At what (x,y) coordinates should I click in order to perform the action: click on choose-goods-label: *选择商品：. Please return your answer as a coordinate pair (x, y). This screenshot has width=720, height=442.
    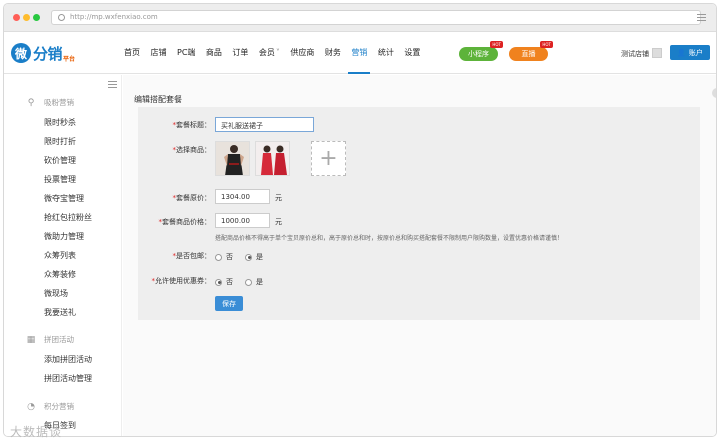
    Looking at the image, I should click on (192, 150).